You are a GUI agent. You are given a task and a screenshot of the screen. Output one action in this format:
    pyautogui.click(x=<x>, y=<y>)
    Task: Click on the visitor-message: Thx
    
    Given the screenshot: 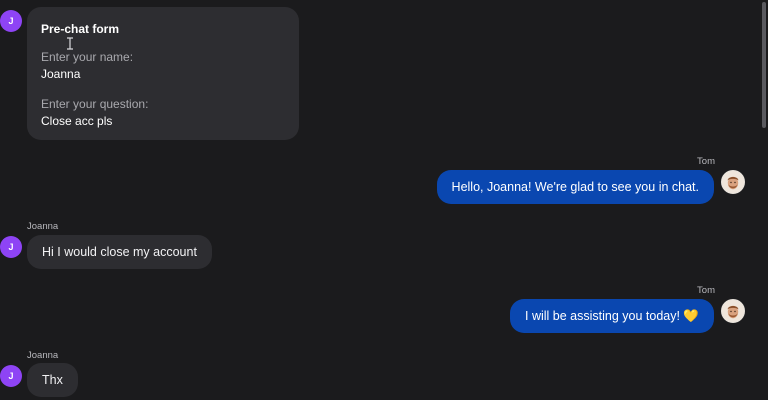 What is the action you would take?
    pyautogui.click(x=52, y=380)
    